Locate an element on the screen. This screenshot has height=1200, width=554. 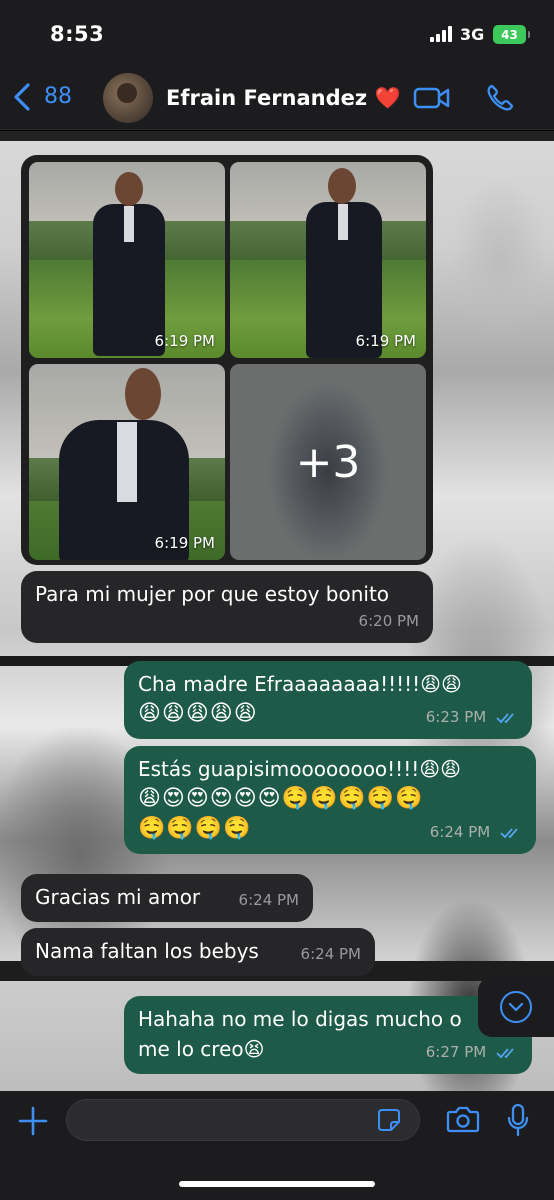
camera-icon is located at coordinates (463, 1119).